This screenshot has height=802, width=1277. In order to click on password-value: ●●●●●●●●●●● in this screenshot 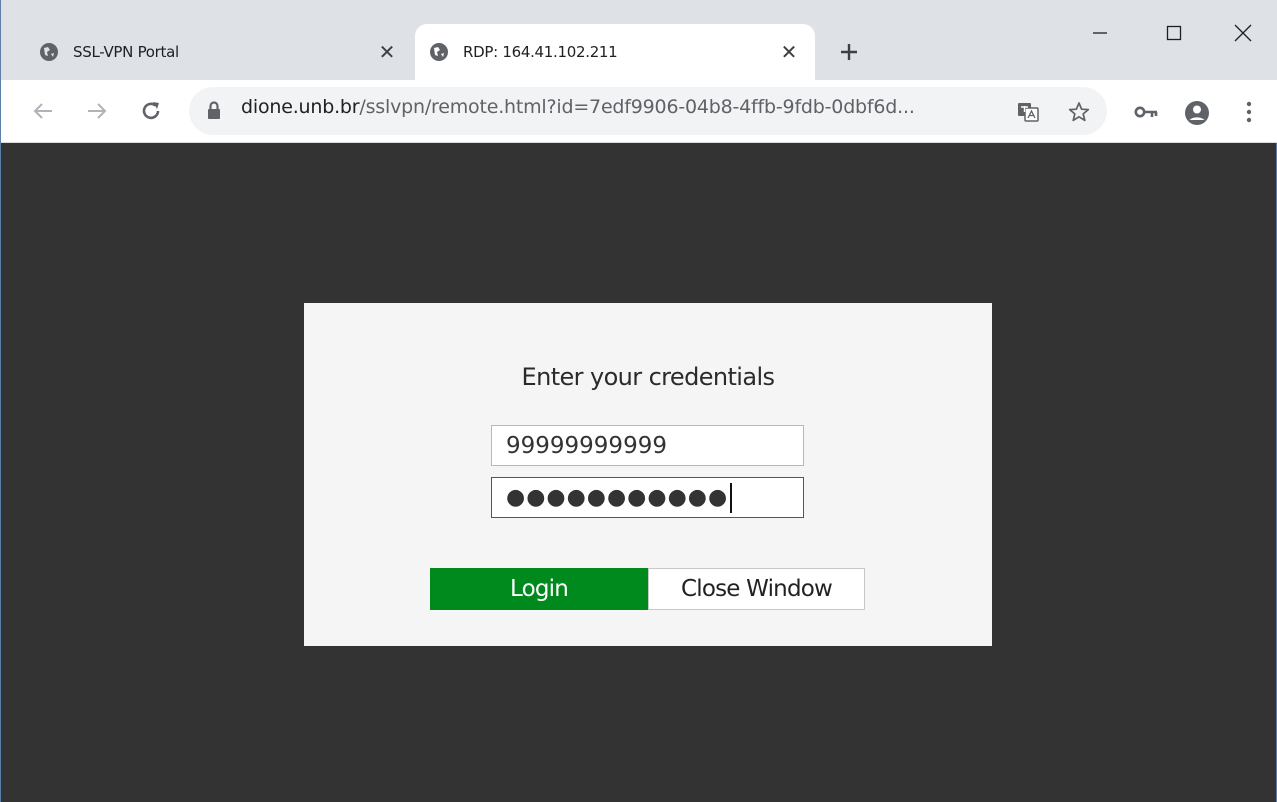, I will do `click(617, 497)`.